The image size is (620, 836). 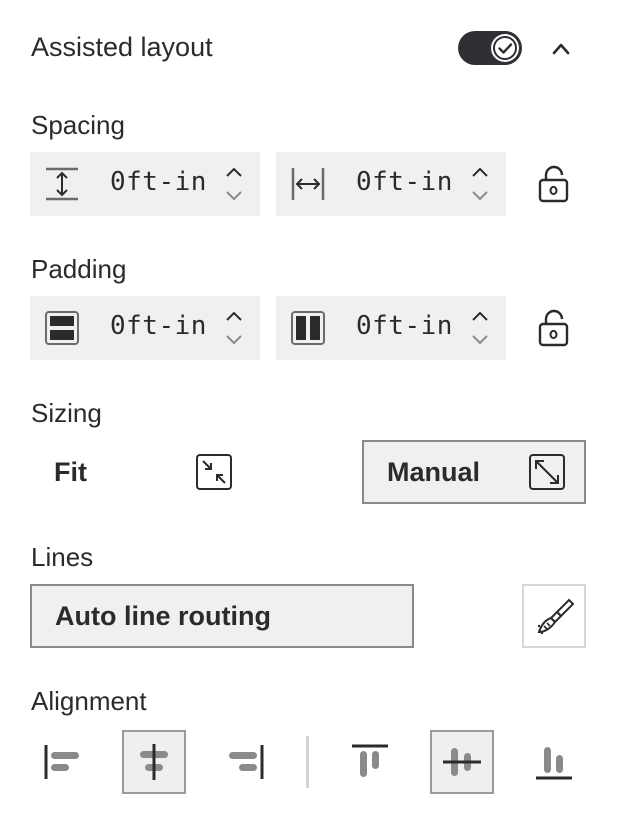 What do you see at coordinates (554, 328) in the screenshot?
I see `padding-unlock-icon` at bounding box center [554, 328].